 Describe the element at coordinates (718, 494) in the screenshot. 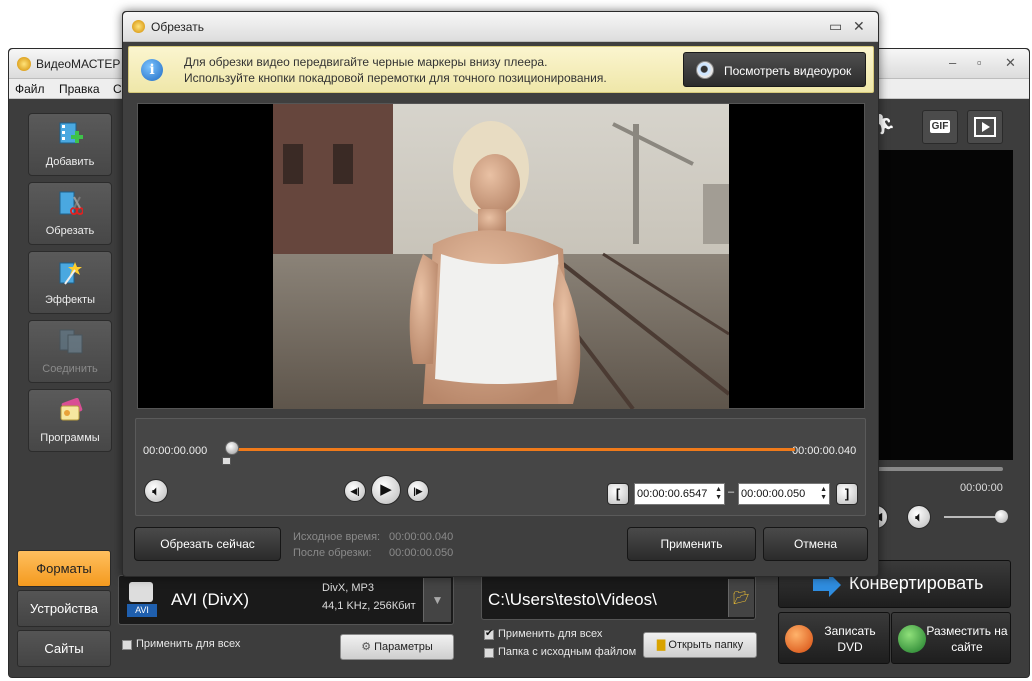

I see `trim-start-spinner: ▲ ▼` at that location.